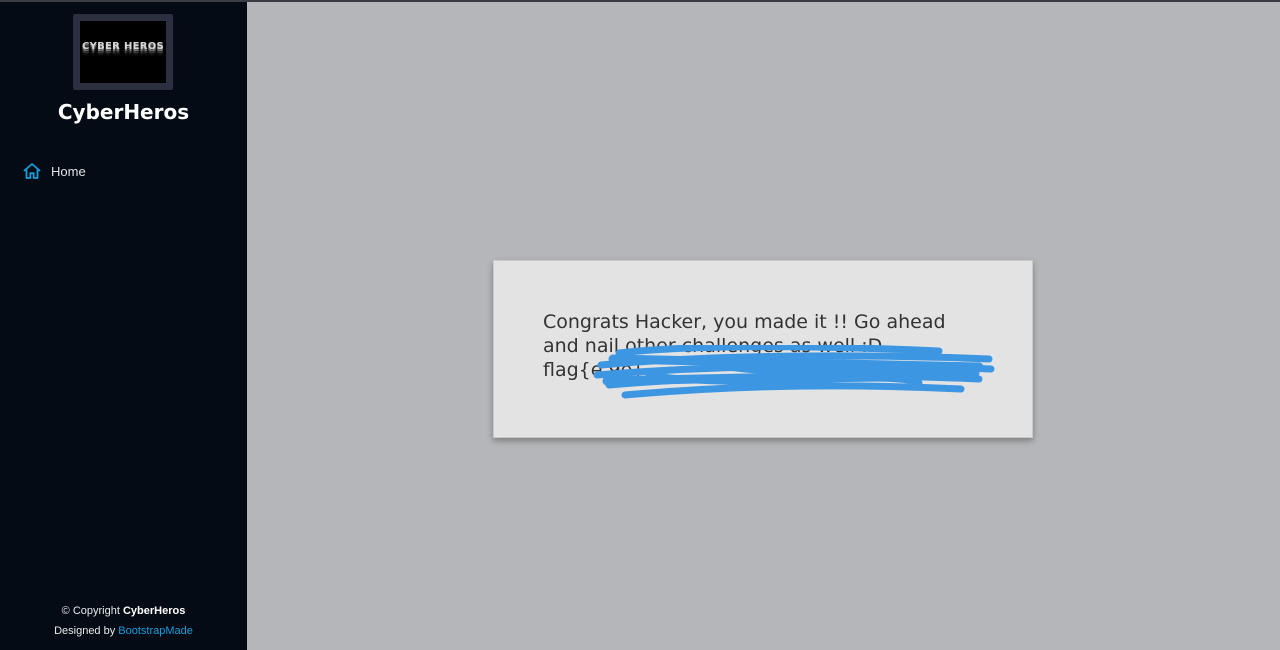  What do you see at coordinates (155, 631) in the screenshot?
I see `designer-link: BootstrapMade` at bounding box center [155, 631].